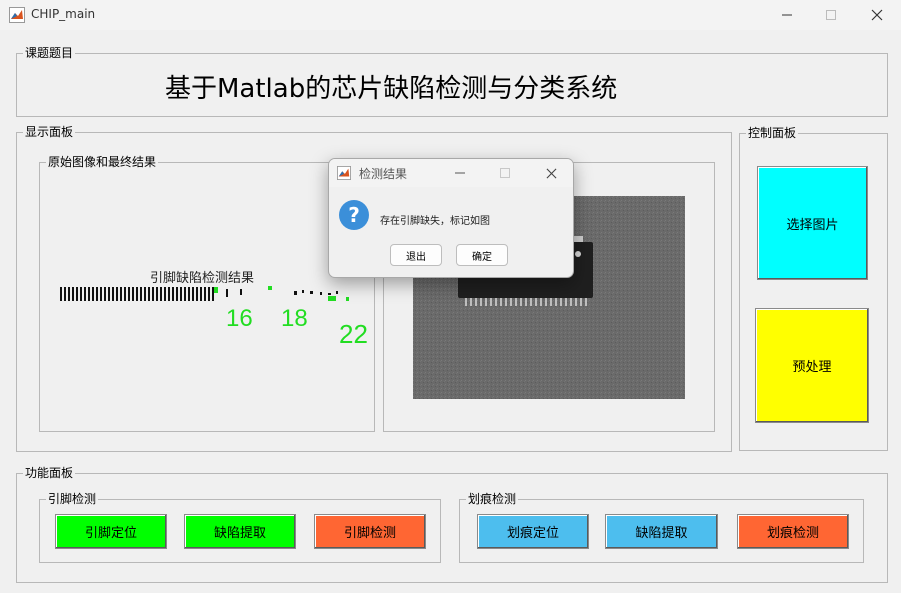 The width and height of the screenshot is (901, 593). What do you see at coordinates (435, 221) in the screenshot?
I see `dialog-message: 存在引脚缺失，标记如图` at bounding box center [435, 221].